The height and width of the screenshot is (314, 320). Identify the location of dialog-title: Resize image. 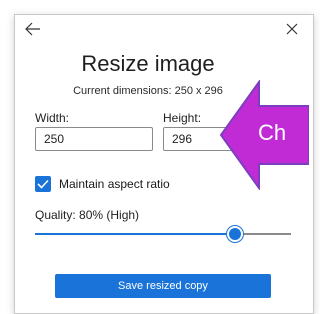
(148, 63).